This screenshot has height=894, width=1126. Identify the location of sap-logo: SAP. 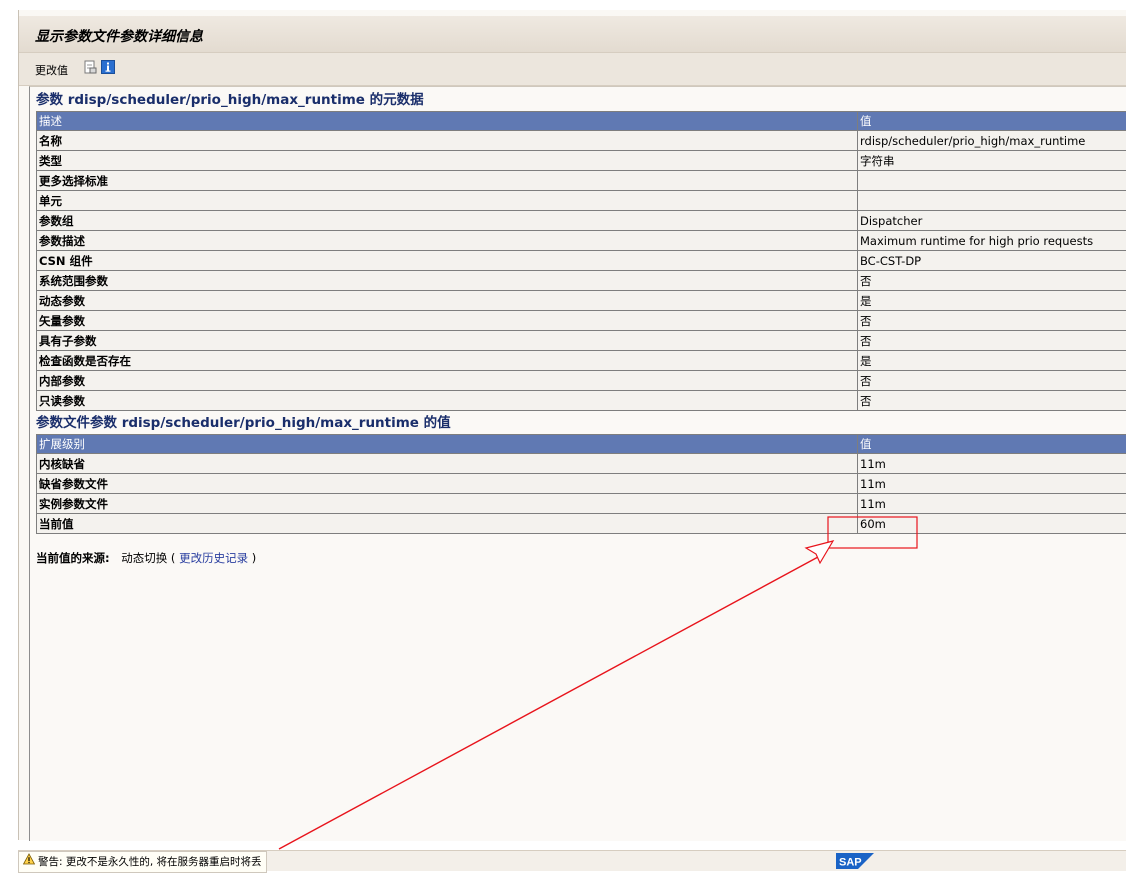
(855, 861).